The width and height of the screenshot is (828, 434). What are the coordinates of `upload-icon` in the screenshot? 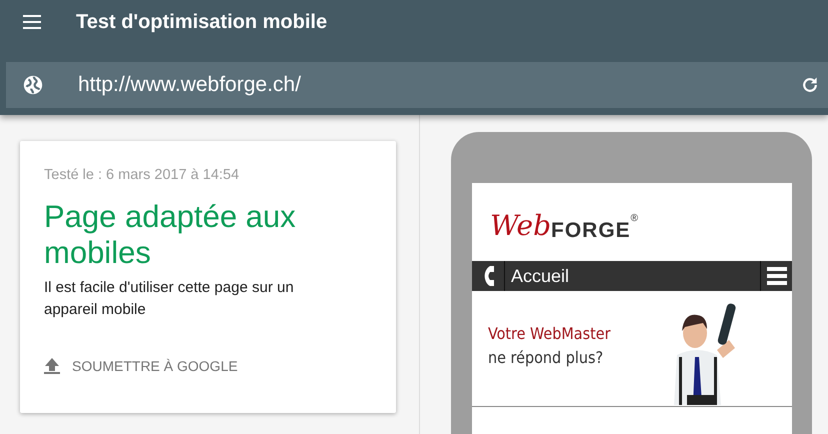 It's located at (52, 366).